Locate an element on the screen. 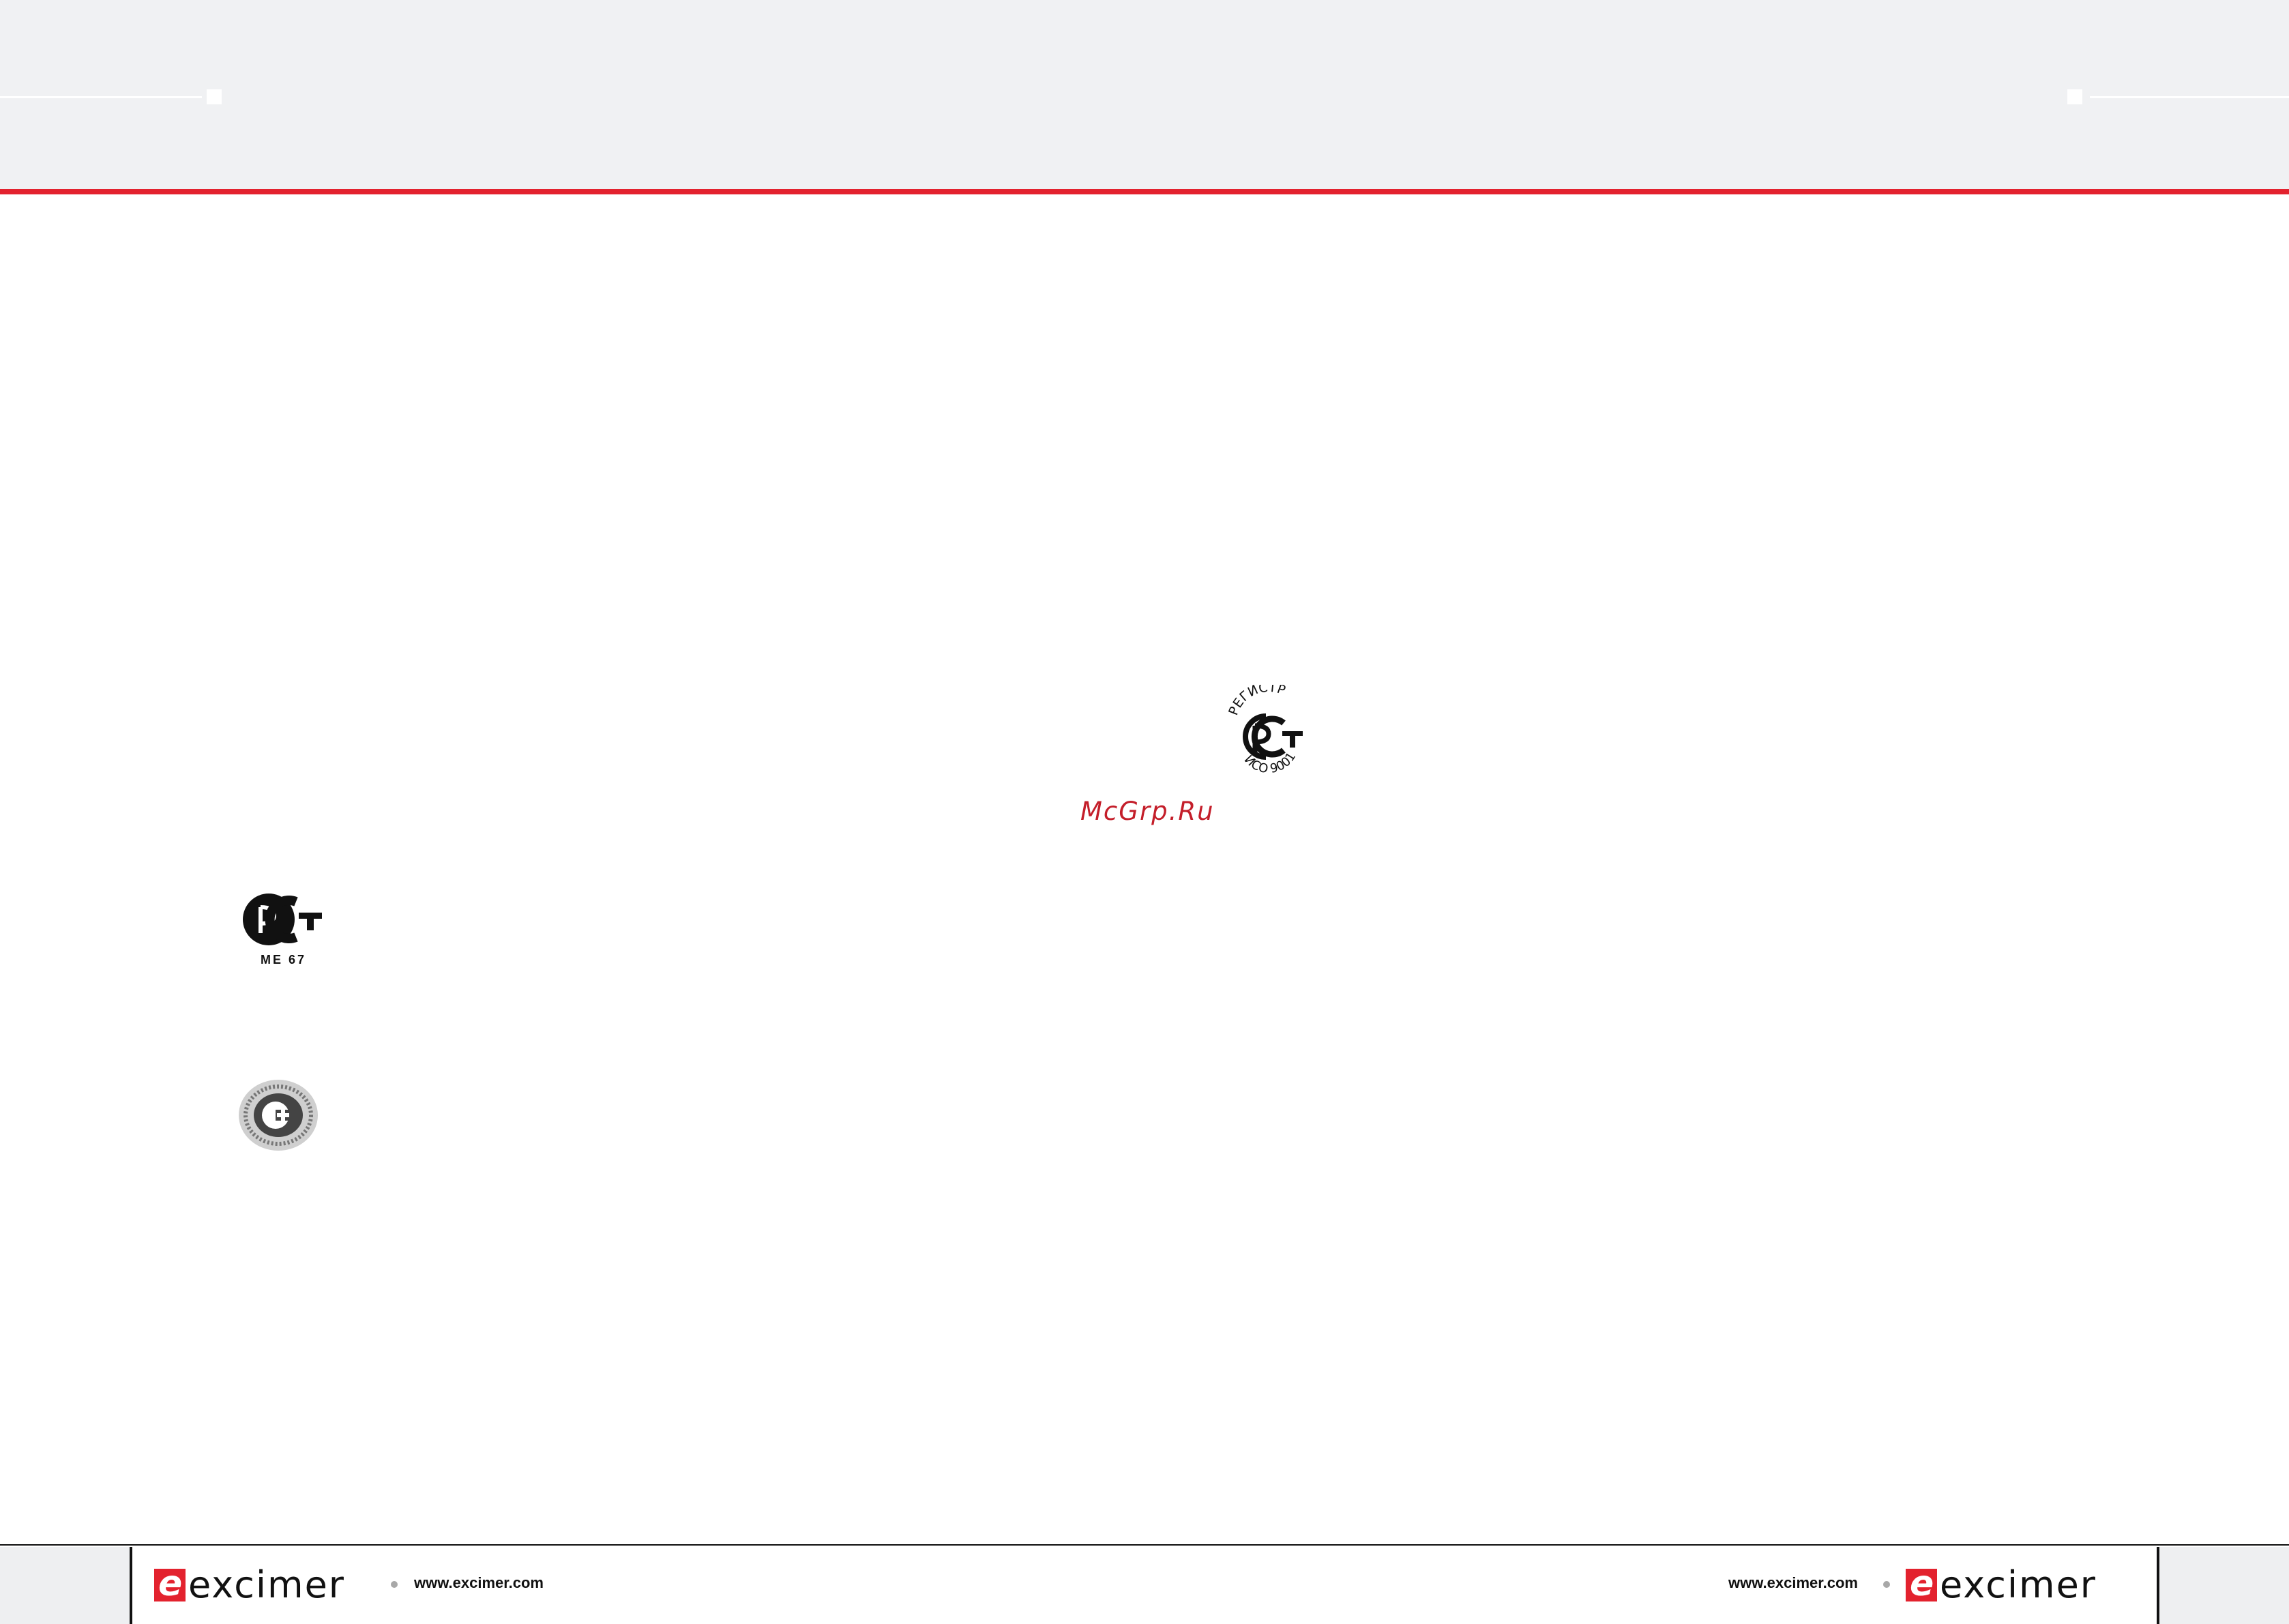 This screenshot has height=1624, width=2289. svg-text: РЕГИСТР is located at coordinates (1256, 701).